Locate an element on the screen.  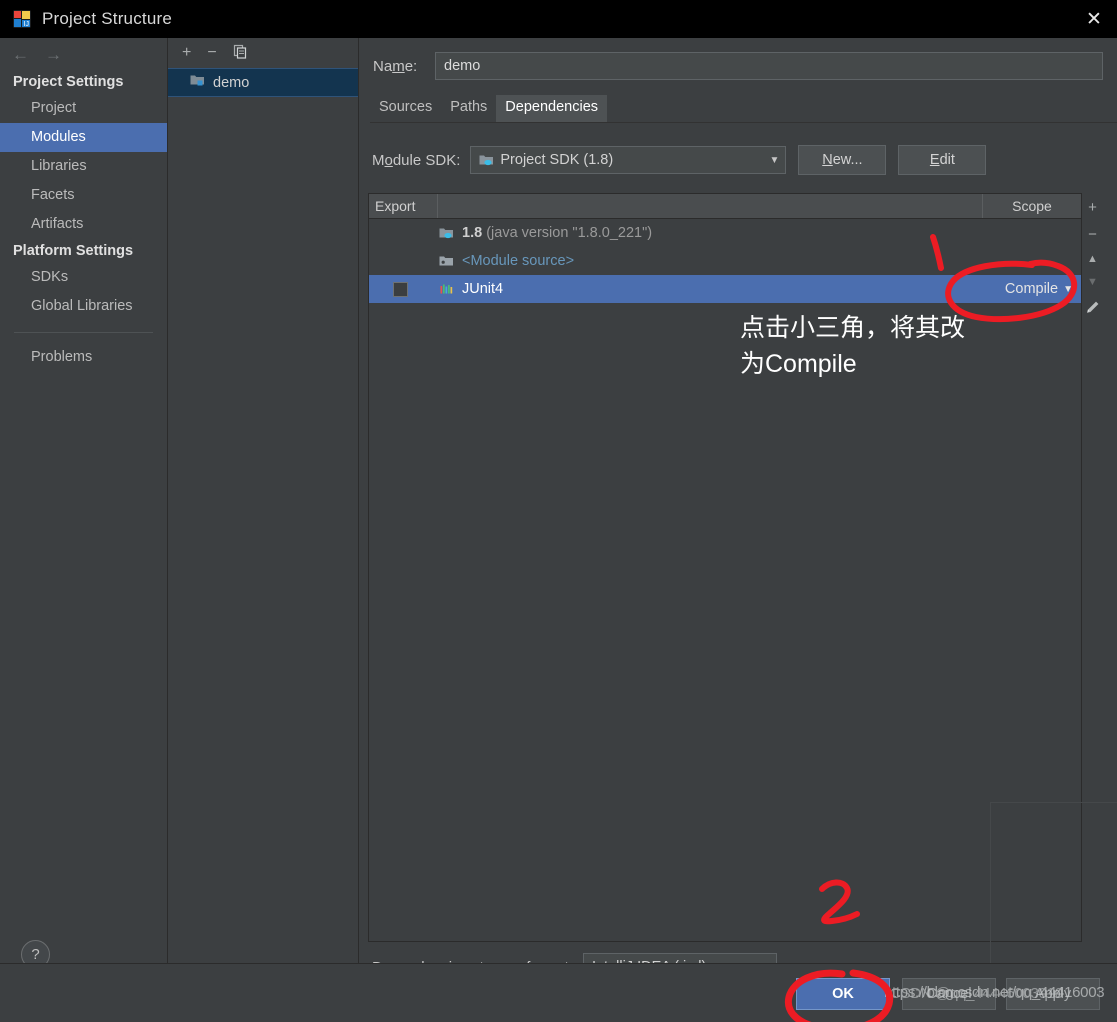
tab-sources: Sources is located at coordinates (405, 108).